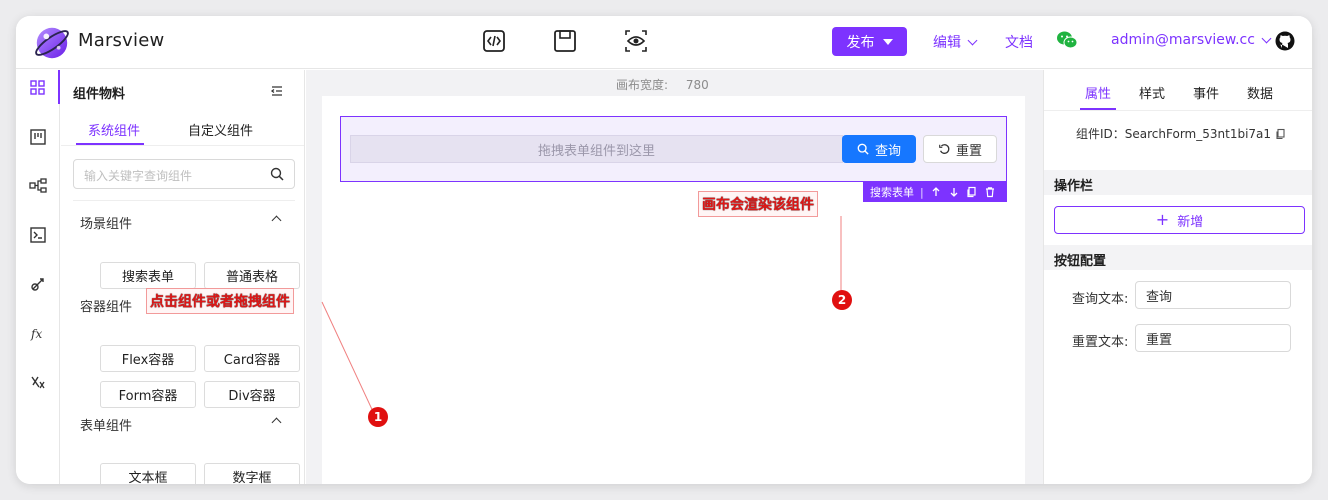  I want to click on props-tab-divider, so click(1178, 110).